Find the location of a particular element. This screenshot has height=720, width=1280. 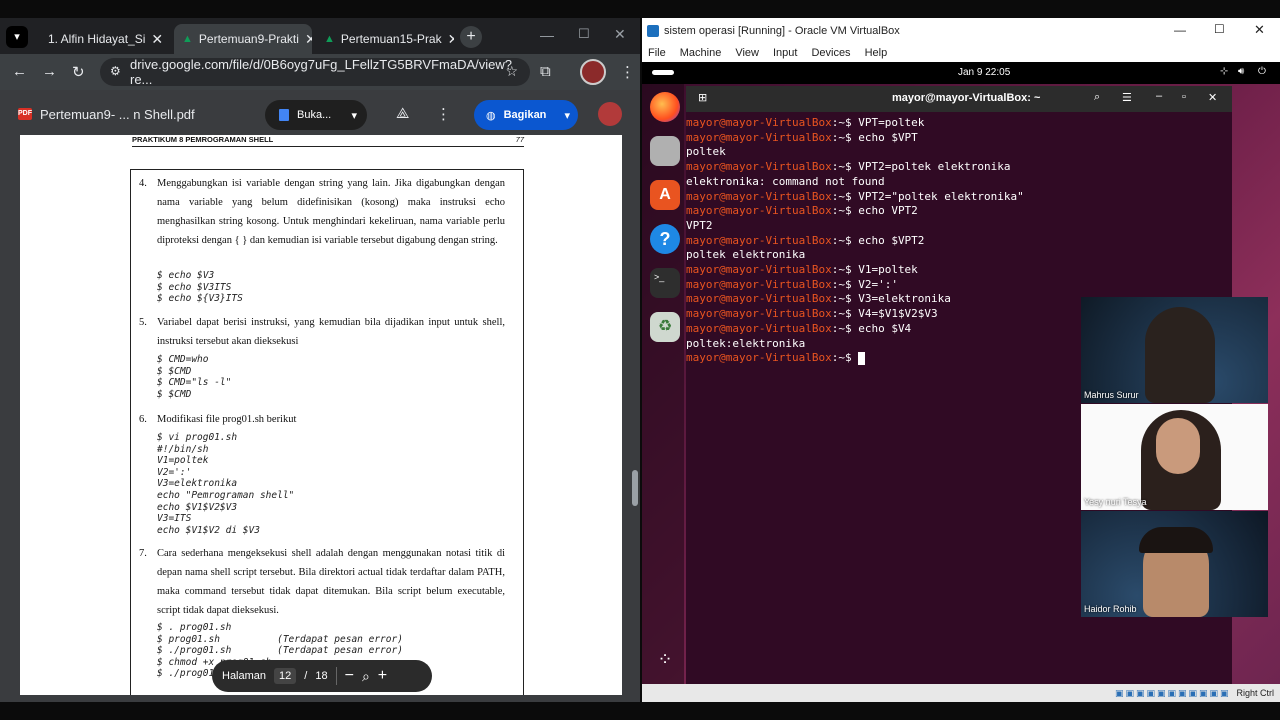

new-tab-icon: + is located at coordinates (471, 37).